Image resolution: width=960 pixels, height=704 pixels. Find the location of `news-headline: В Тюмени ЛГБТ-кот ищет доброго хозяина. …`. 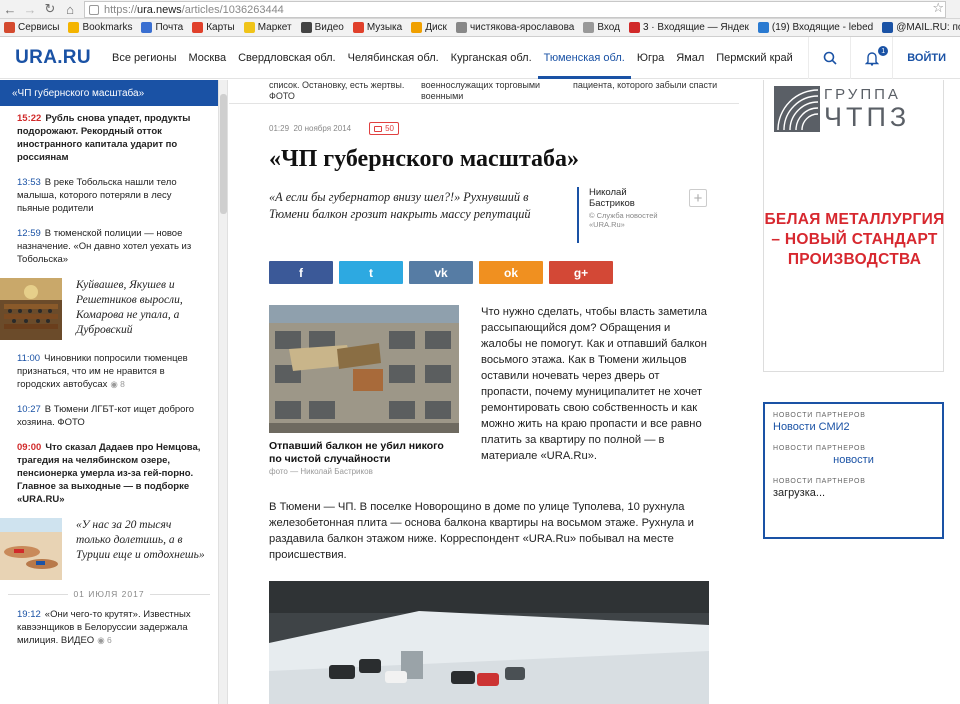

news-headline: В Тюмени ЛГБТ-кот ищет доброго хозяина. … is located at coordinates (105, 416).